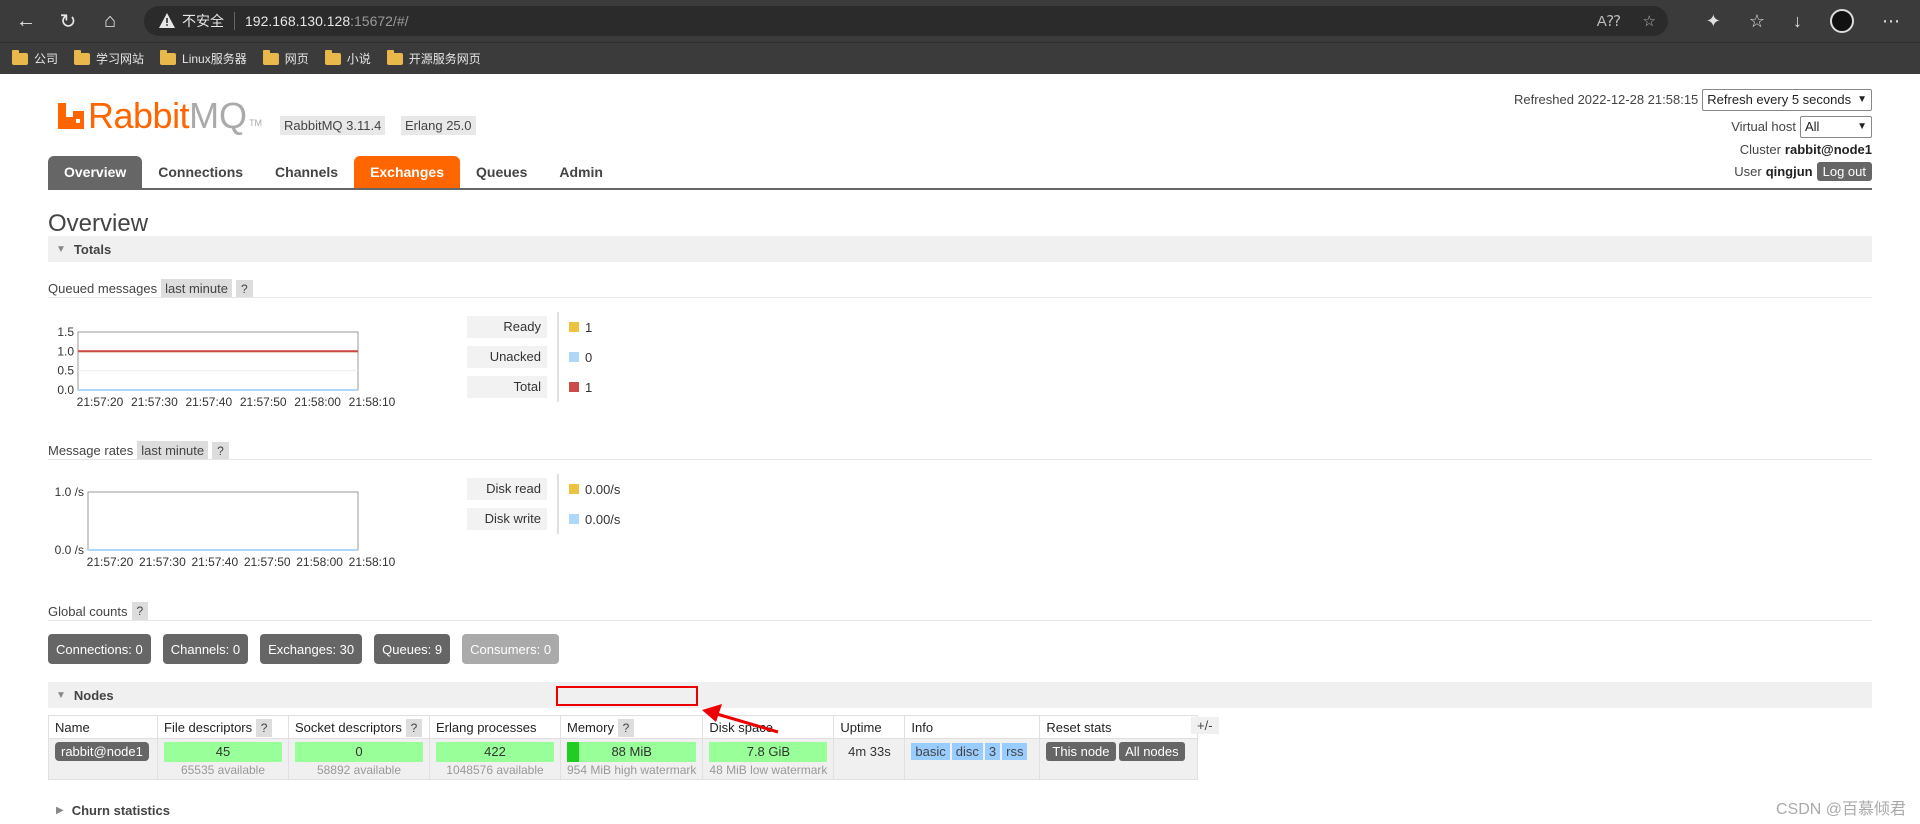 This screenshot has width=1920, height=824. I want to click on consumers-count-button: Consumers: 0, so click(511, 649).